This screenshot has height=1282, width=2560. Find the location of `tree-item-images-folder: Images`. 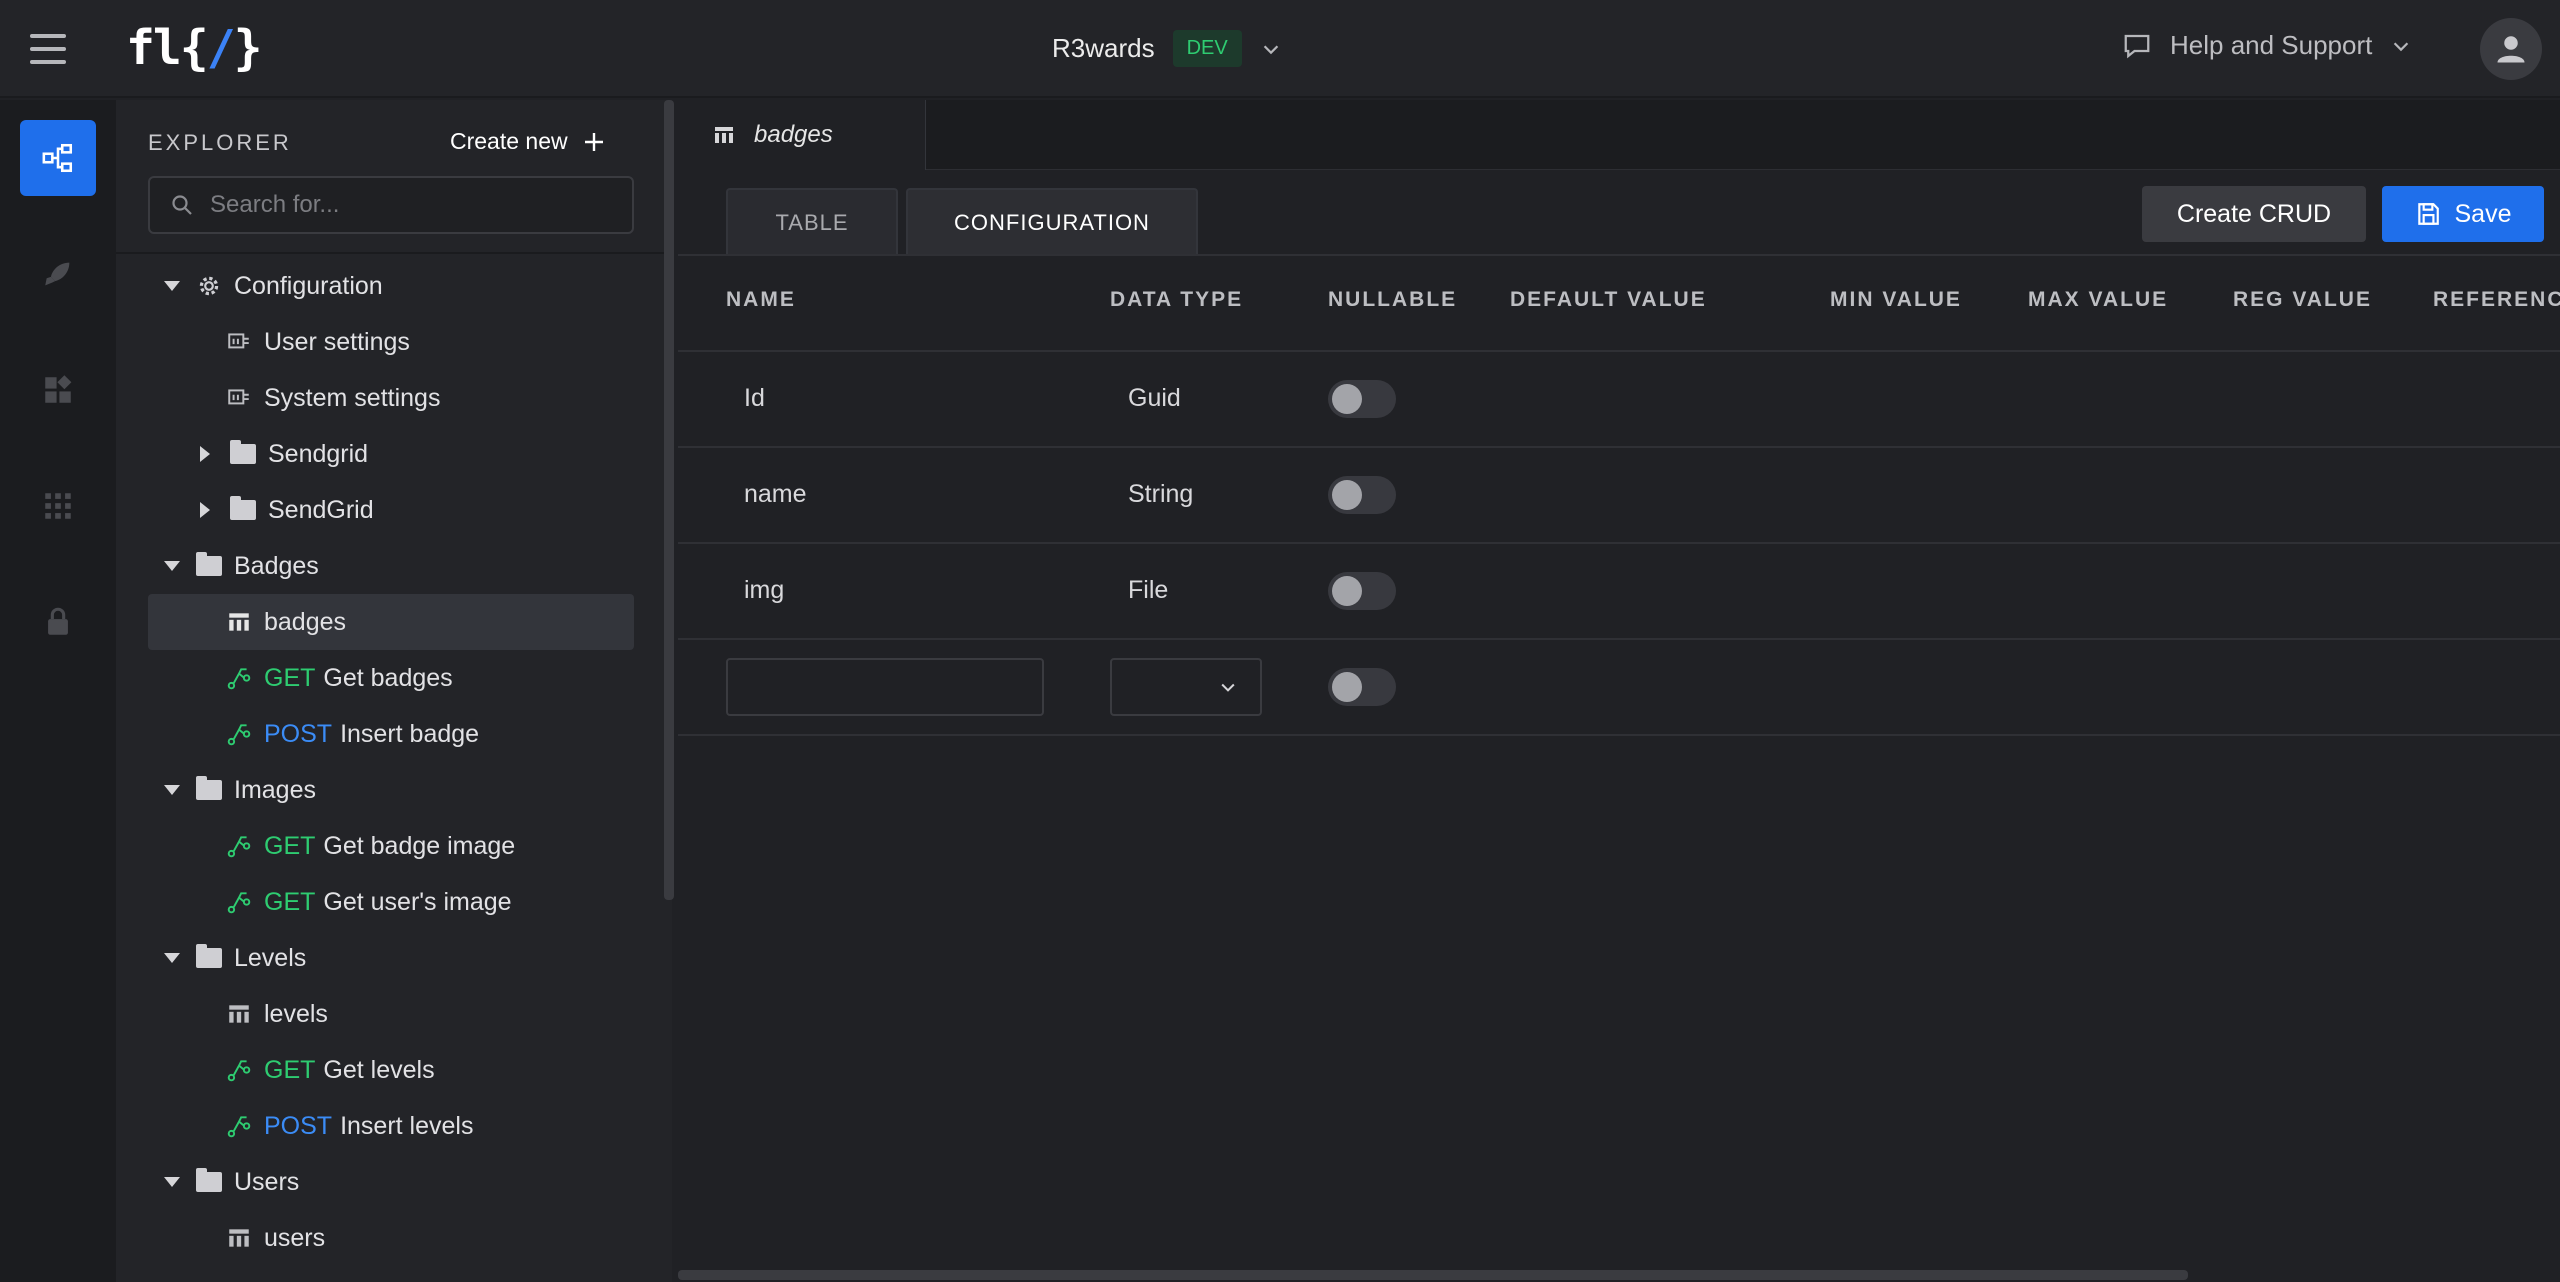

tree-item-images-folder: Images is located at coordinates (240, 790).